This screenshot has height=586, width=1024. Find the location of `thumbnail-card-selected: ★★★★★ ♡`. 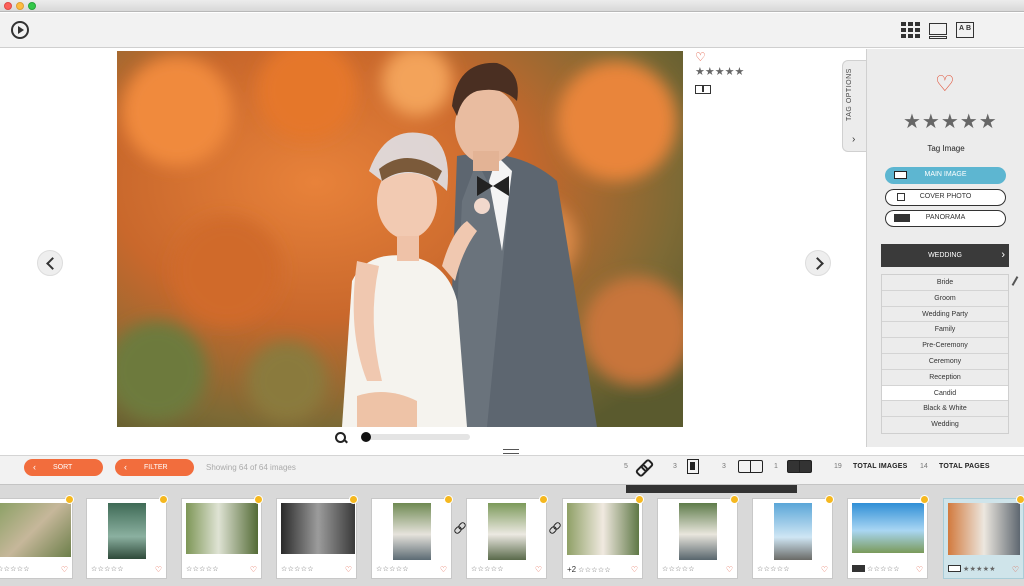

thumbnail-card-selected: ★★★★★ ♡ is located at coordinates (983, 537).